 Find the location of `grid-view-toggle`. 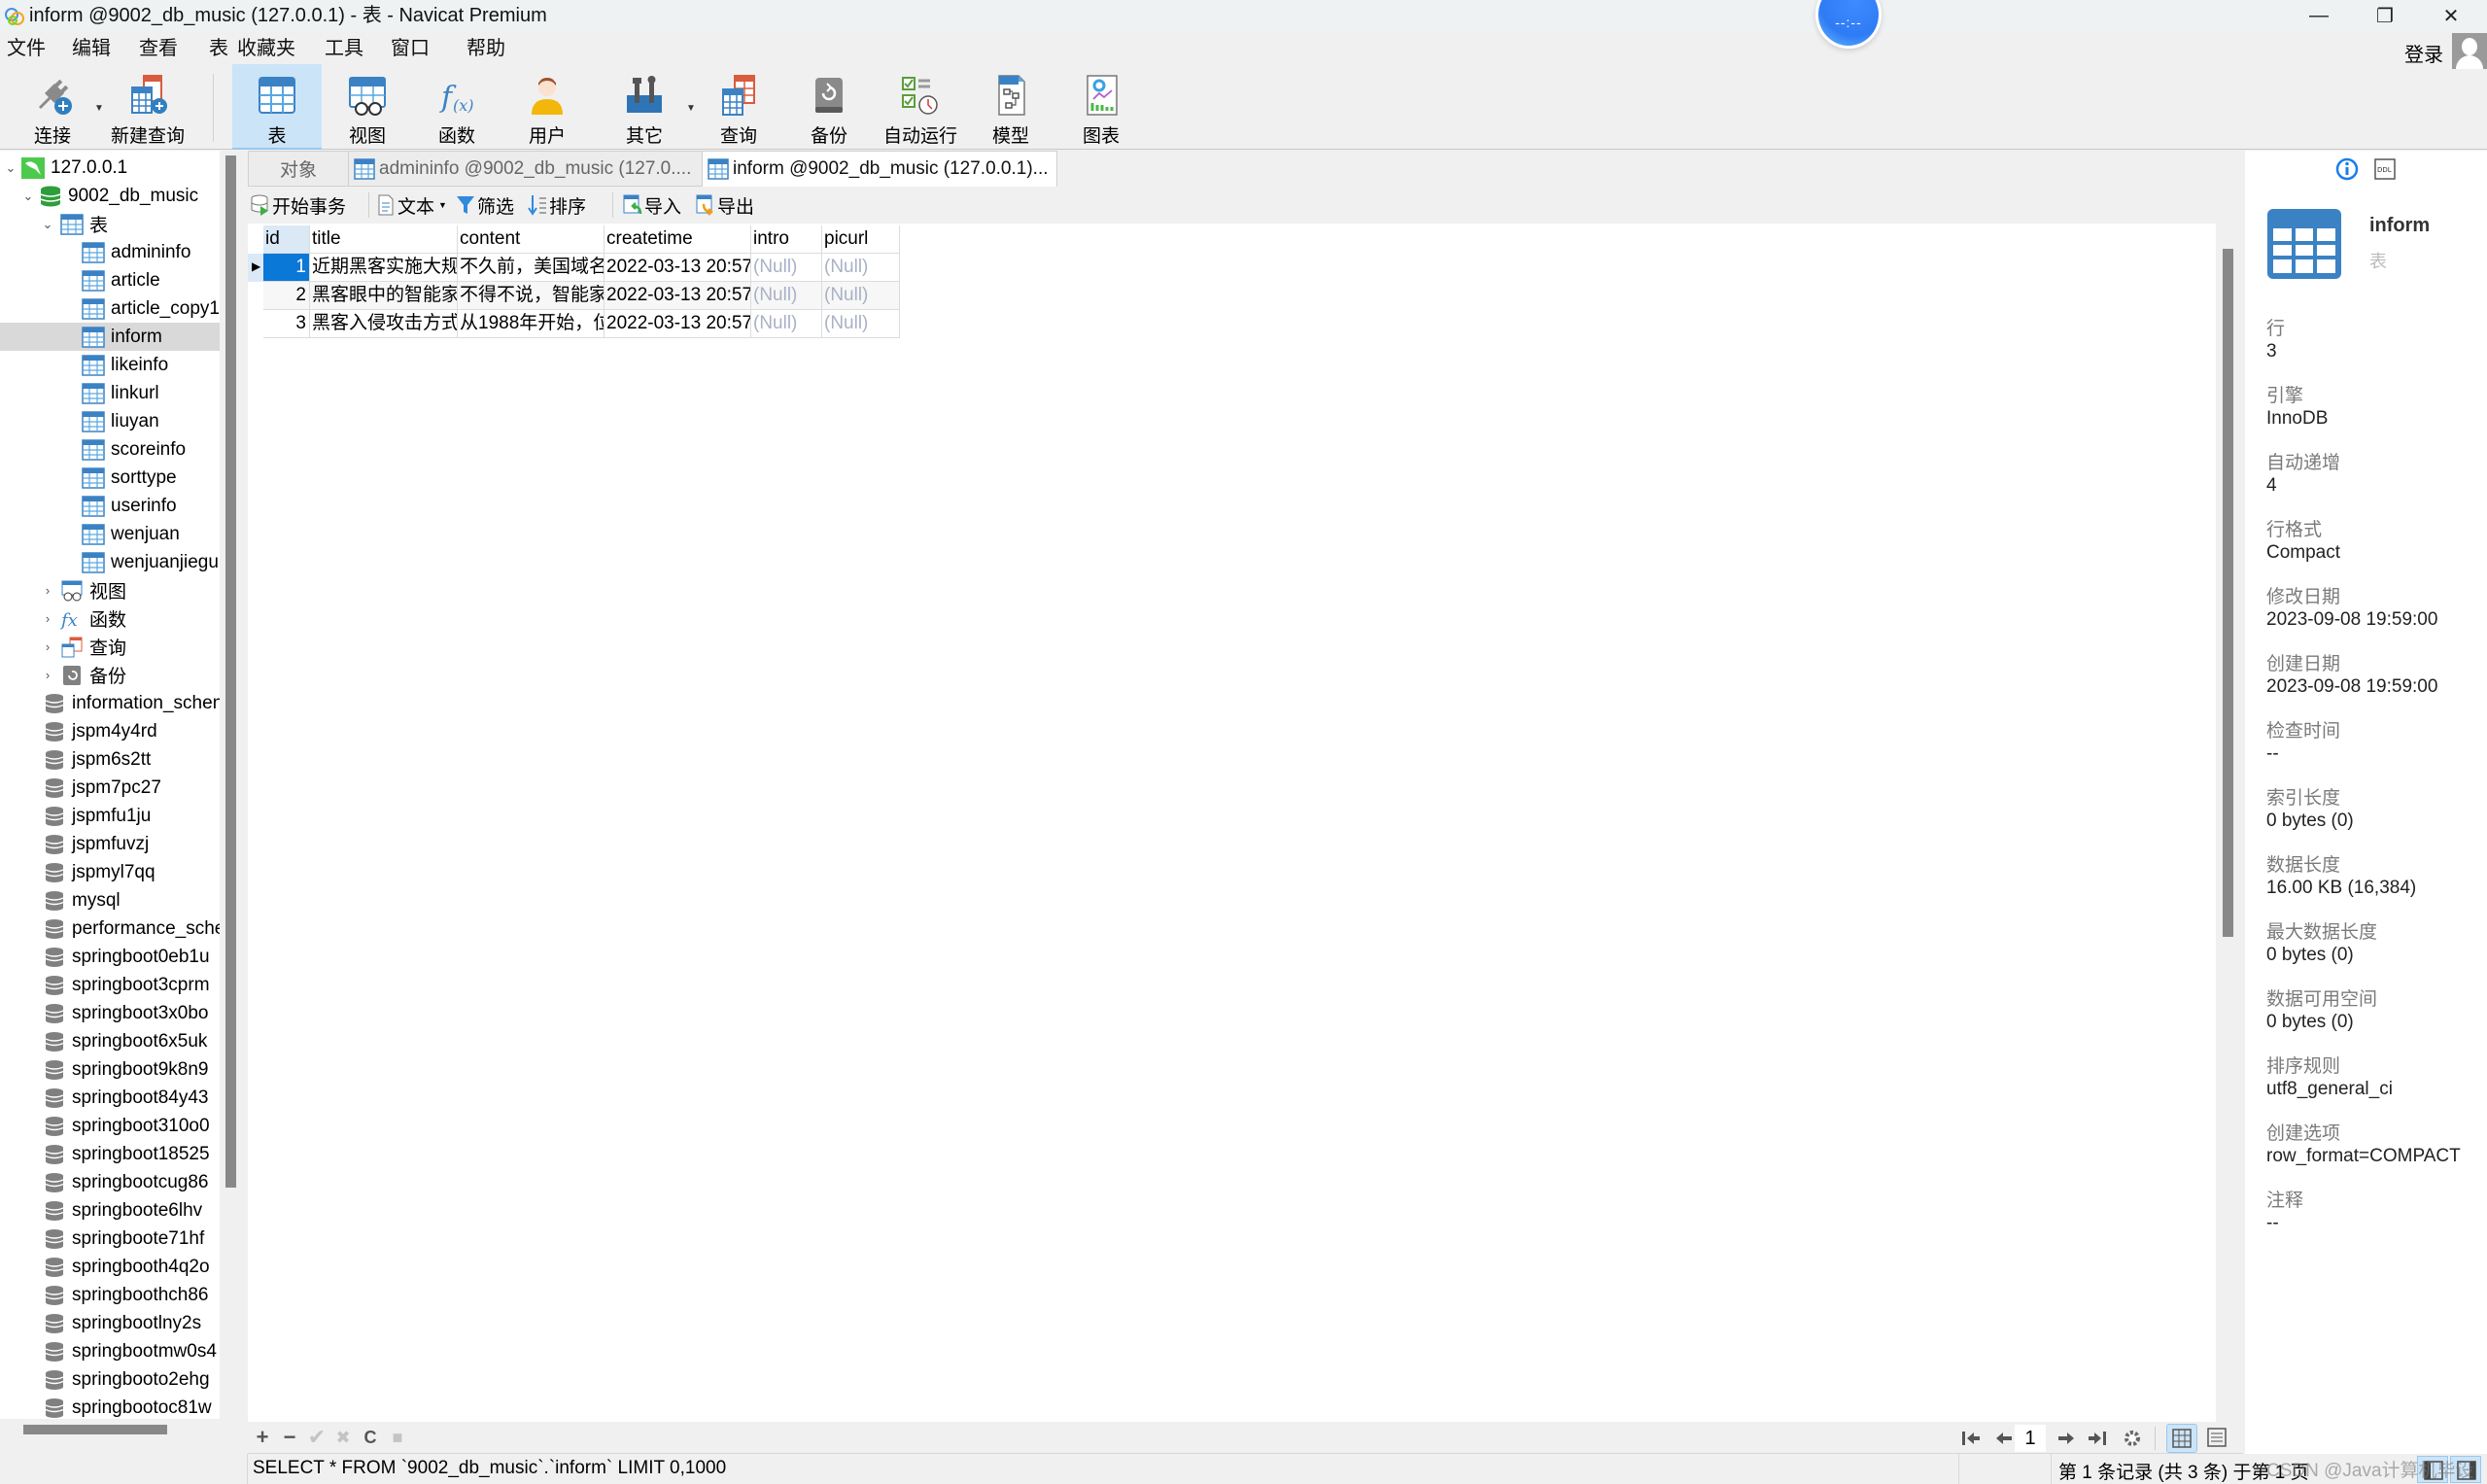

grid-view-toggle is located at coordinates (2182, 1438).